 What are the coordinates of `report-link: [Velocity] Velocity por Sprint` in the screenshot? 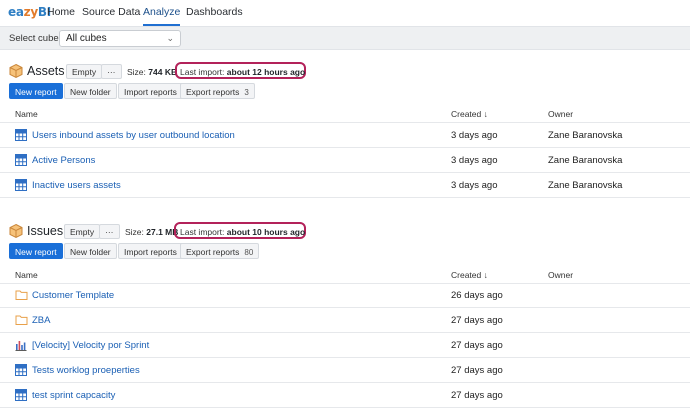 It's located at (90, 345).